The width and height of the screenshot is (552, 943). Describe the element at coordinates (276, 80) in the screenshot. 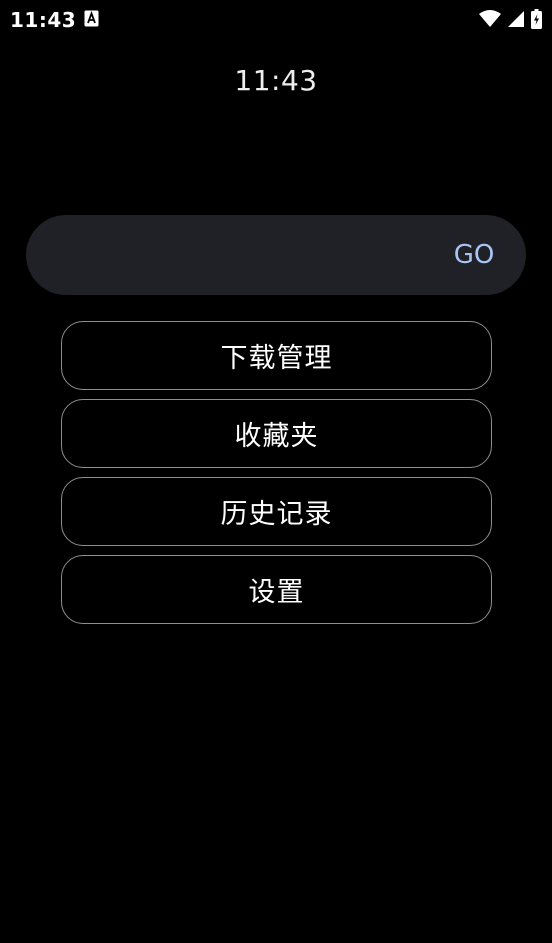

I see `home-clock: 11:43` at that location.